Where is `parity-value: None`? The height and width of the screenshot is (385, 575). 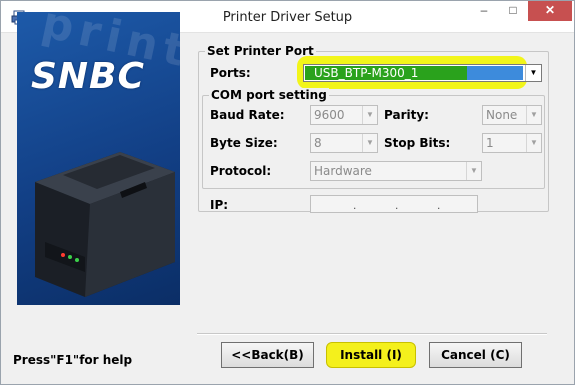 parity-value: None is located at coordinates (502, 115).